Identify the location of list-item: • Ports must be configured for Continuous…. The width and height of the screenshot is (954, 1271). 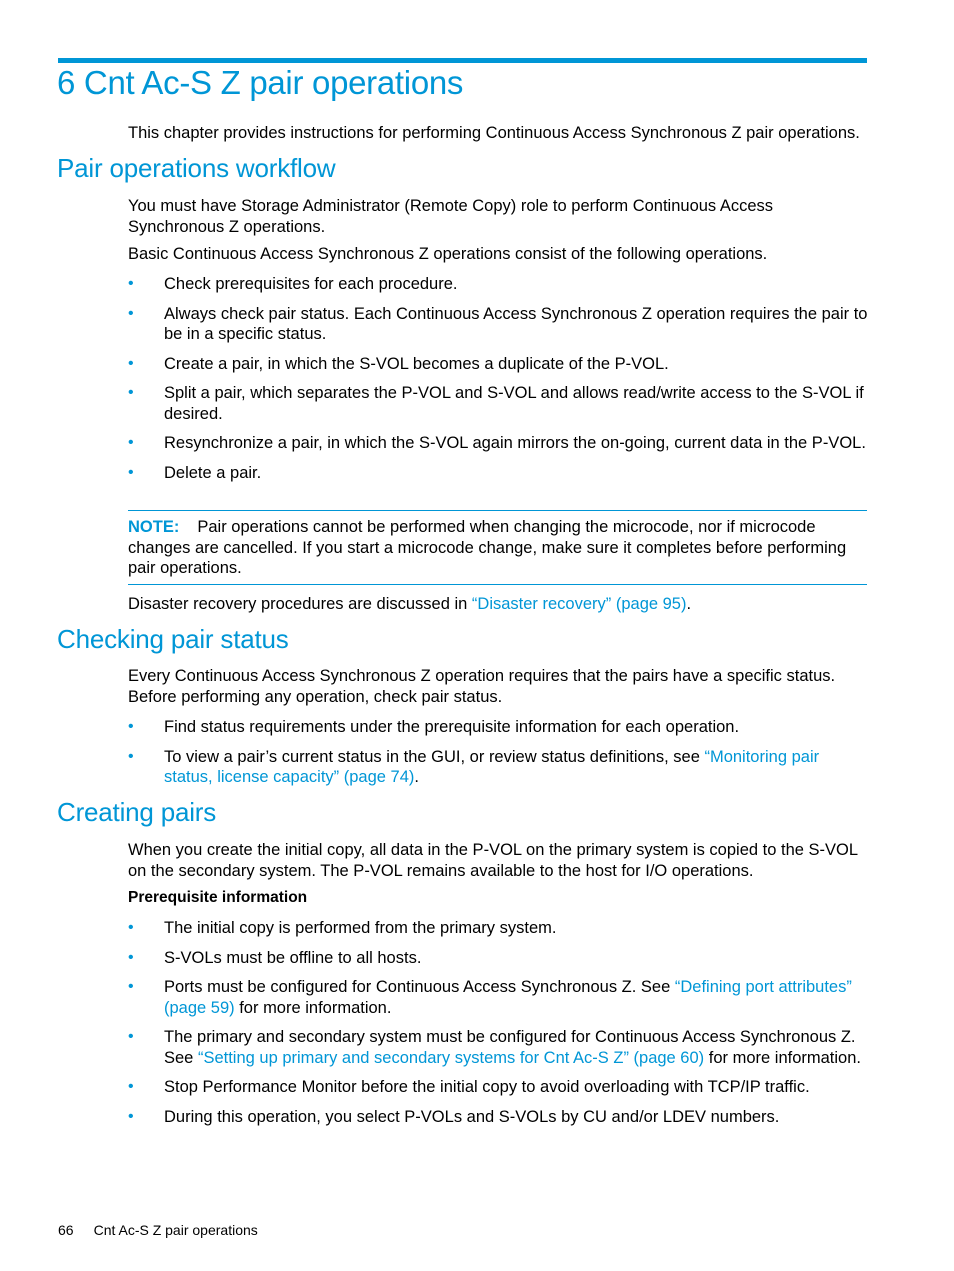
(490, 997).